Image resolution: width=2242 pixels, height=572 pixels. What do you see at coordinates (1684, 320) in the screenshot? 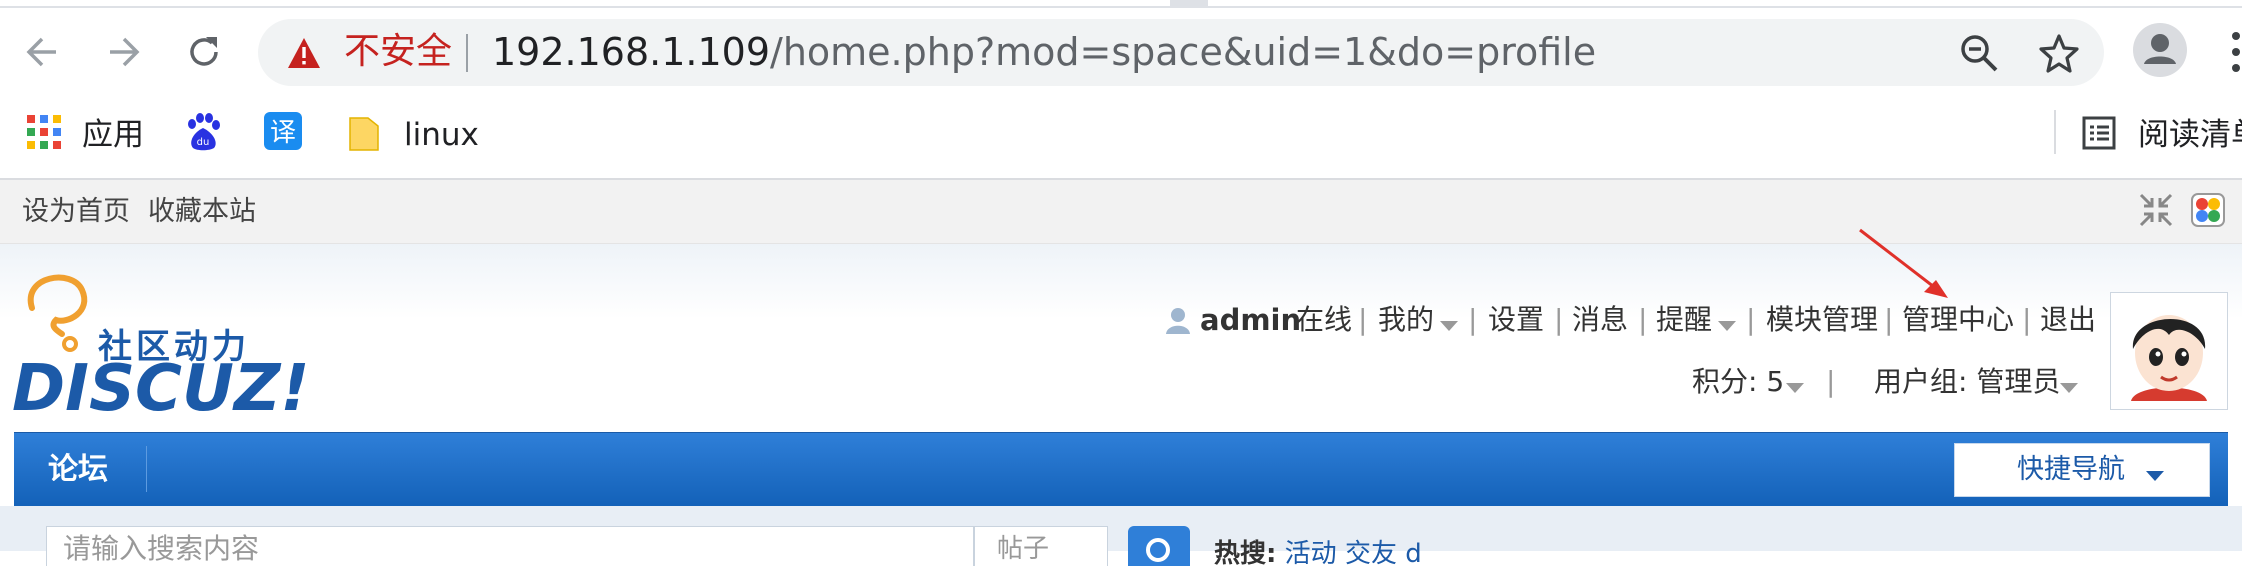
I see `notifications-link: 提醒` at bounding box center [1684, 320].